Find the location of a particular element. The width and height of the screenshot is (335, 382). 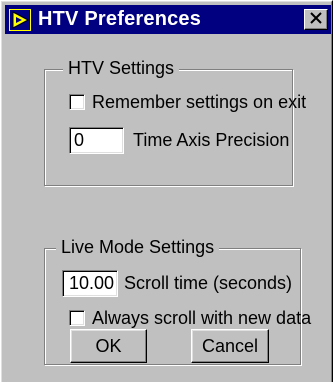

time-axis-precision-row: 0 Time Axis Precision is located at coordinates (179, 140).